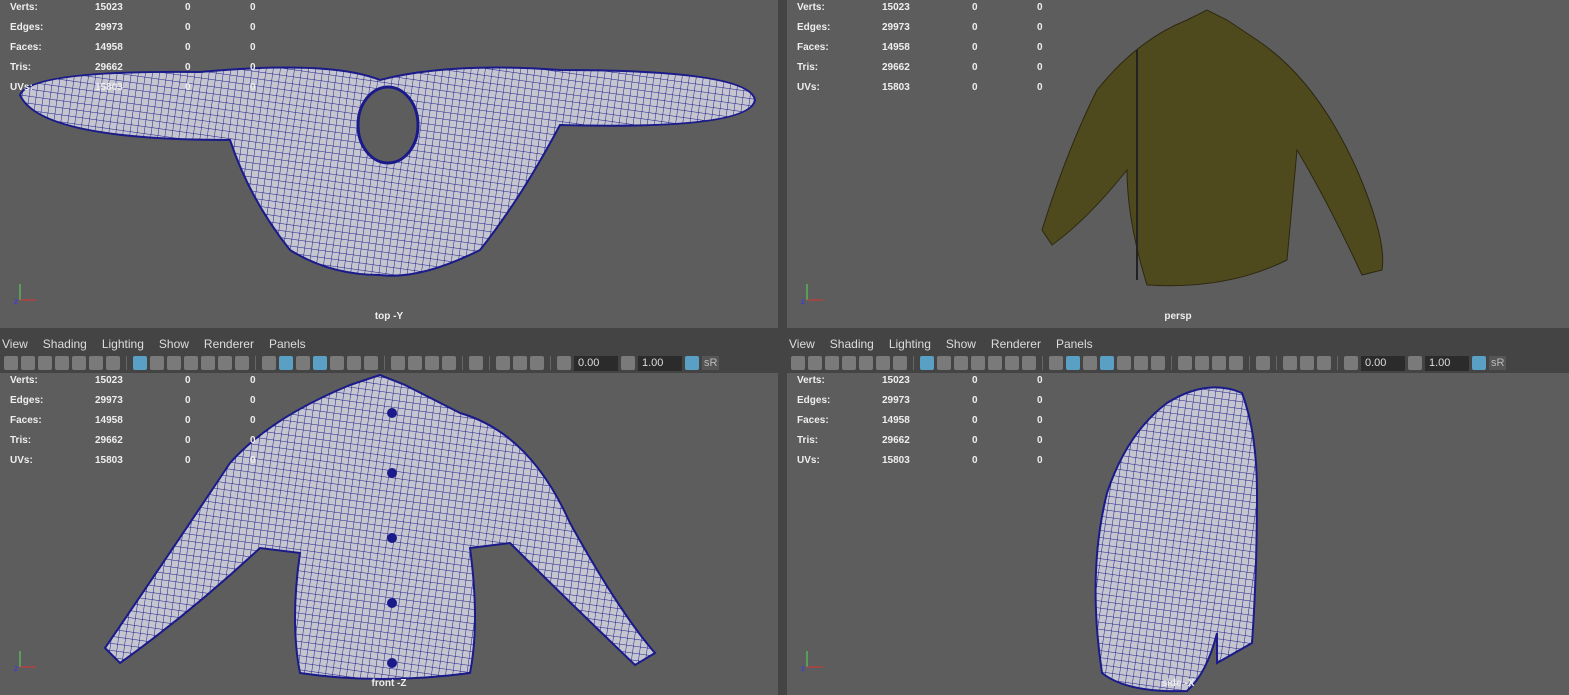 The width and height of the screenshot is (1569, 695). What do you see at coordinates (896, 460) in the screenshot?
I see `stat-value: 15803` at bounding box center [896, 460].